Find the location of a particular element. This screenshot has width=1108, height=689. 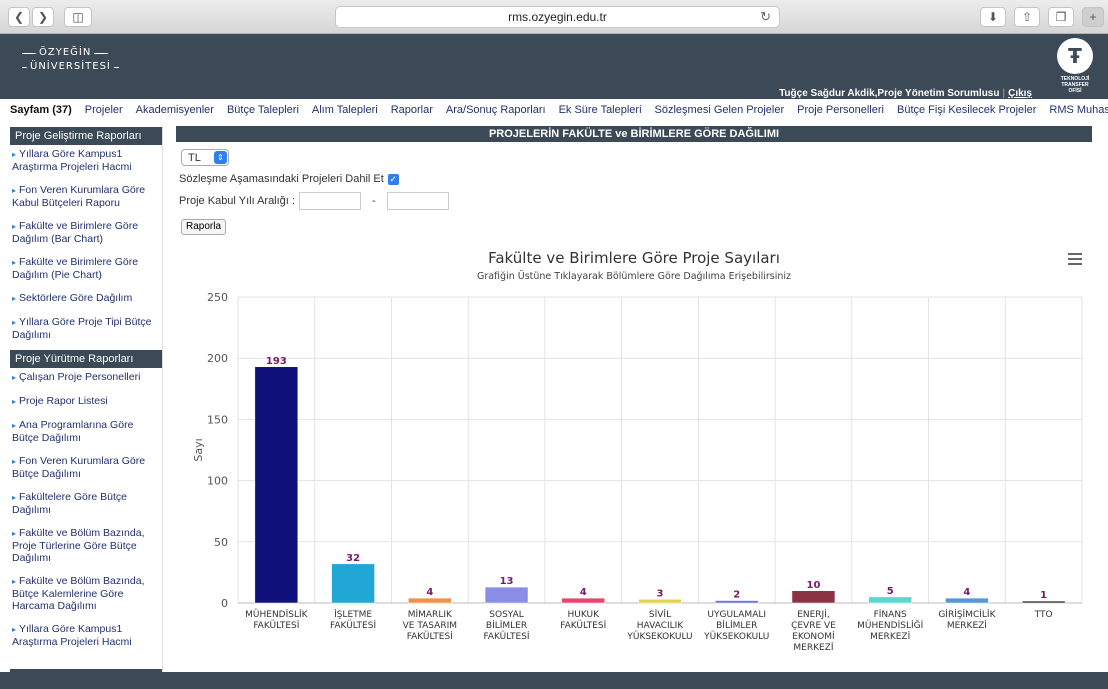

url-bar: rms.ozyegin.edu.tr ↻ is located at coordinates (557, 17).